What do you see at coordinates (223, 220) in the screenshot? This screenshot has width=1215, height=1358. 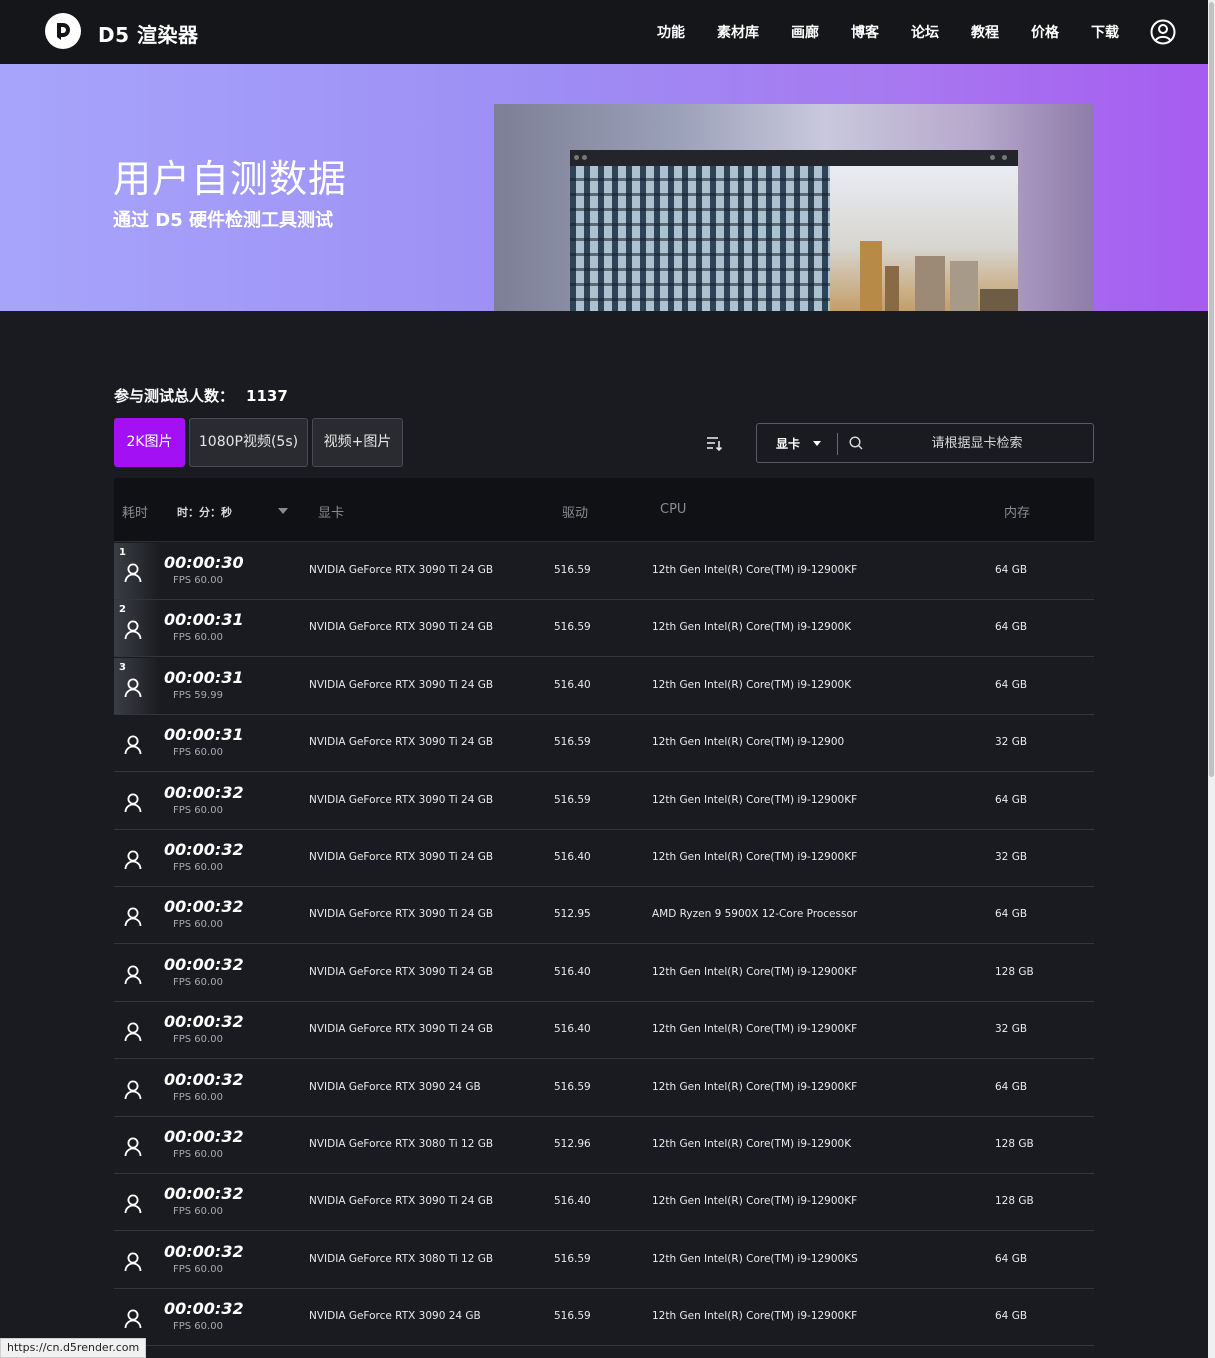 I see `hero-subtitle: 通过 D5 硬件检测工具测试` at bounding box center [223, 220].